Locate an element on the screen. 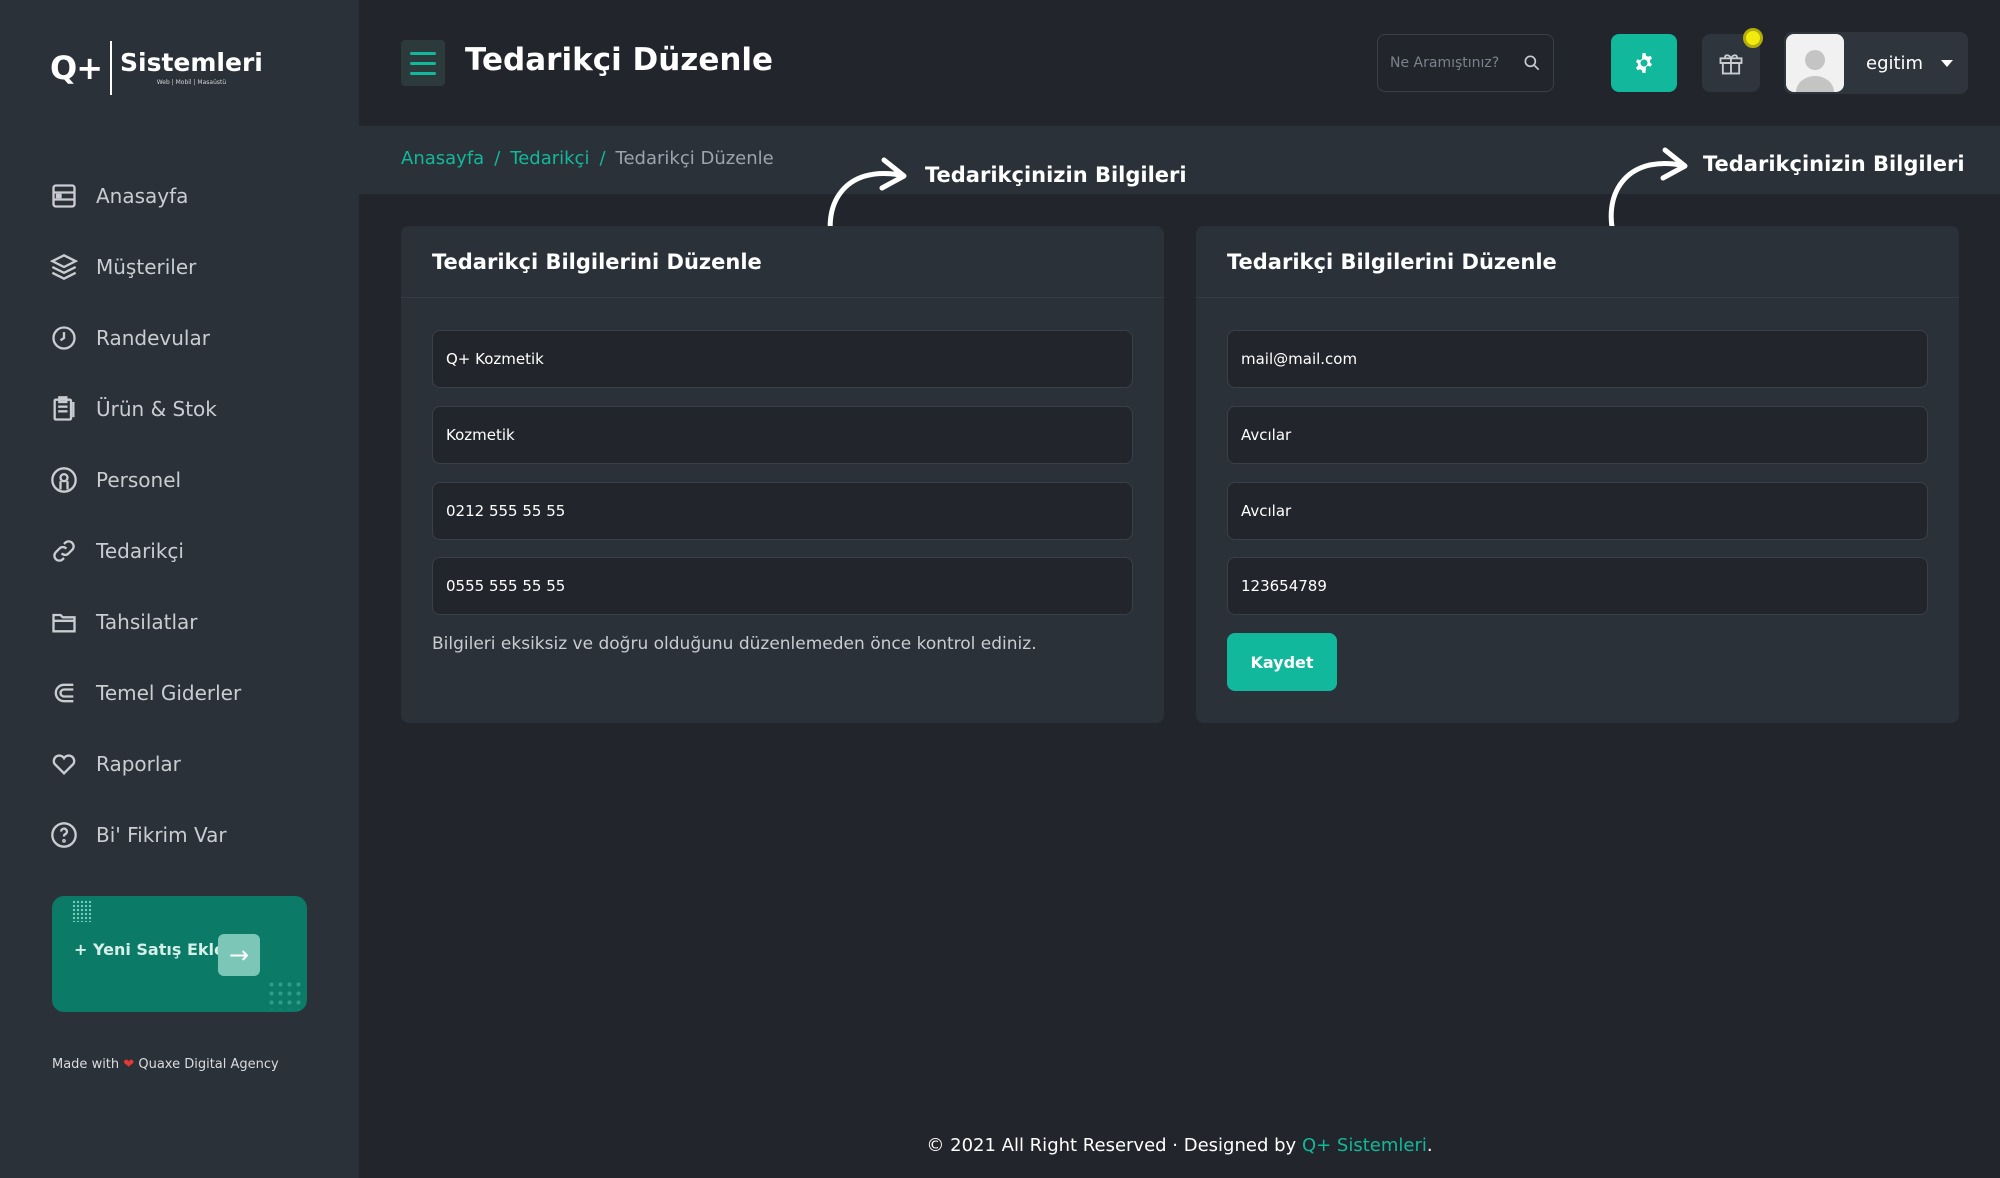 The height and width of the screenshot is (1178, 2000). logo-divider is located at coordinates (111, 68).